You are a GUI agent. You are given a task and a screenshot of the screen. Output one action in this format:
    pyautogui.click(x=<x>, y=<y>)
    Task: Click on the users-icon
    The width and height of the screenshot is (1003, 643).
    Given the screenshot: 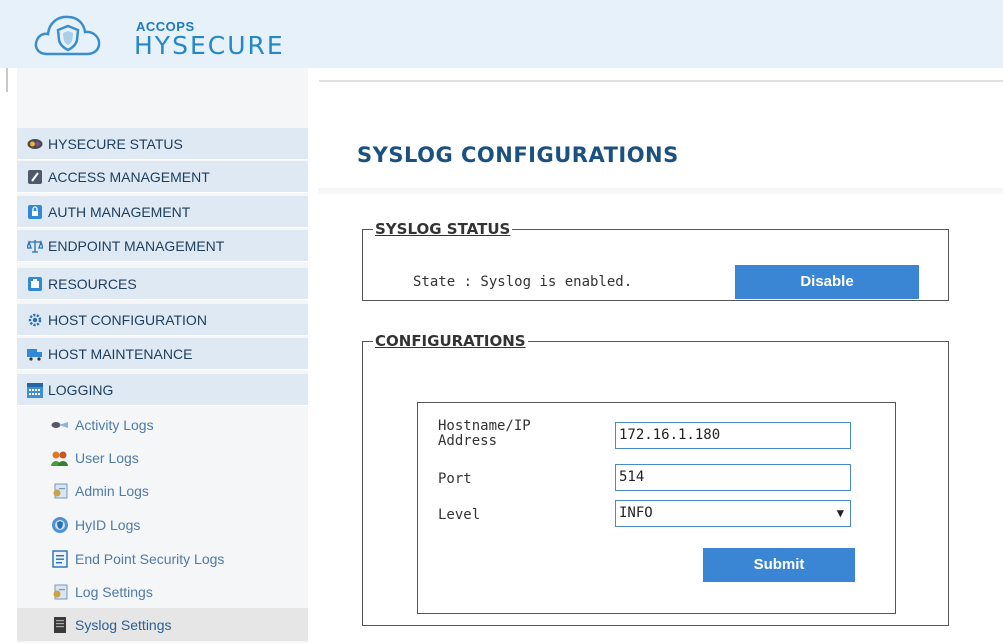 What is the action you would take?
    pyautogui.click(x=60, y=458)
    